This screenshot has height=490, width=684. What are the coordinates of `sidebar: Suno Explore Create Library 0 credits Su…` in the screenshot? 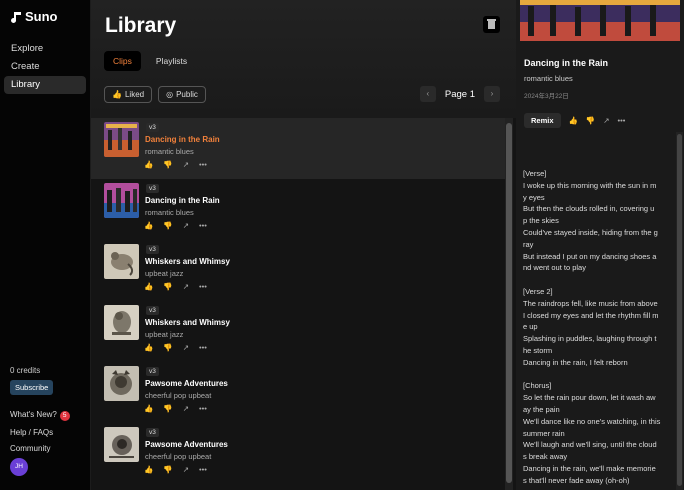 It's located at (45, 245).